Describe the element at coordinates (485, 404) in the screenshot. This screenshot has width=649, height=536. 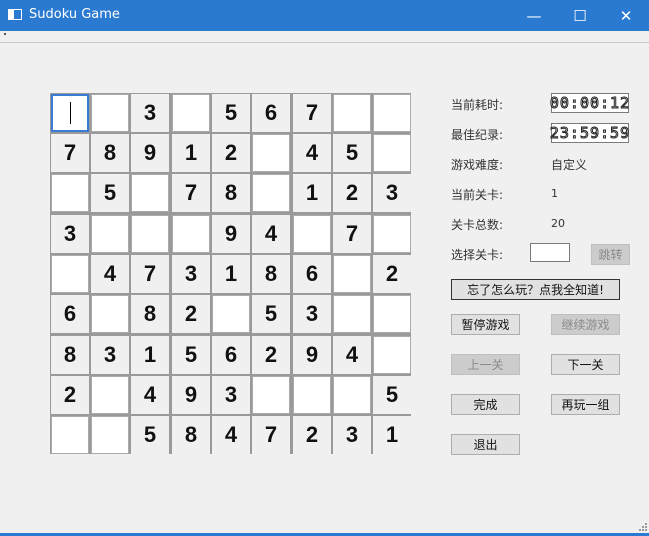
I see `finish-button: 完成` at that location.